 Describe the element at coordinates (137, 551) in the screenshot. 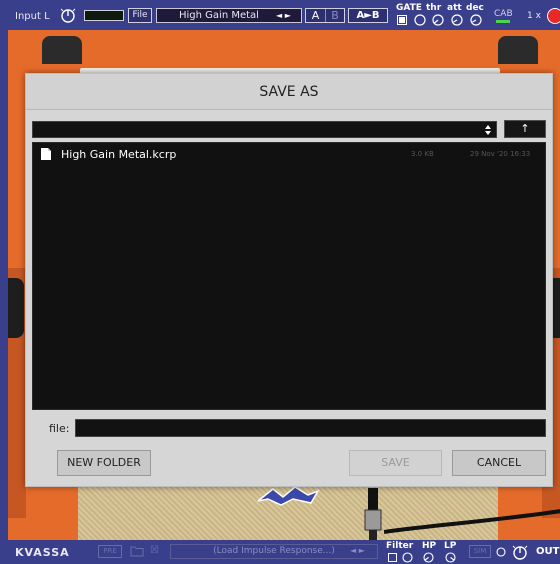

I see `folder-icon` at that location.